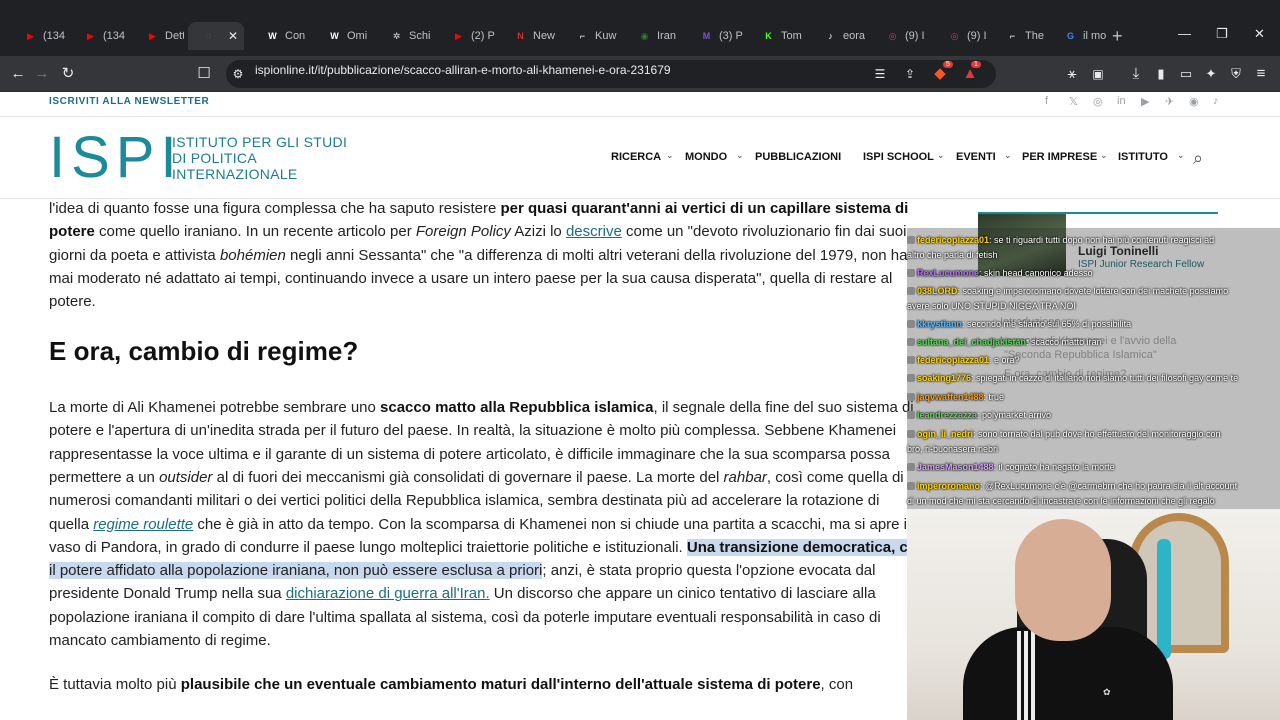 This screenshot has height=720, width=1280. What do you see at coordinates (636, 157) in the screenshot?
I see `nav-item-ricerca: RICERCA` at bounding box center [636, 157].